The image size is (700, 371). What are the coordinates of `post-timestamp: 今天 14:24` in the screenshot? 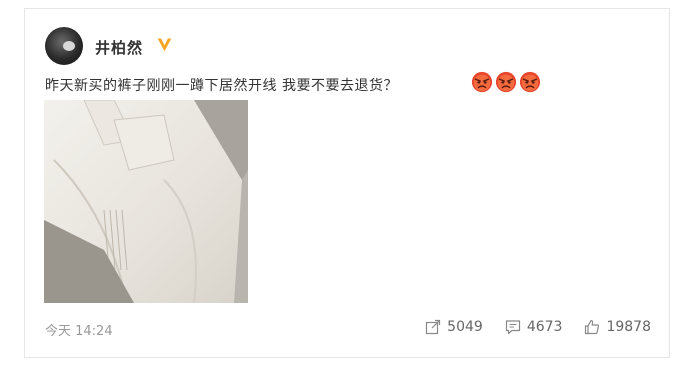 It's located at (79, 329).